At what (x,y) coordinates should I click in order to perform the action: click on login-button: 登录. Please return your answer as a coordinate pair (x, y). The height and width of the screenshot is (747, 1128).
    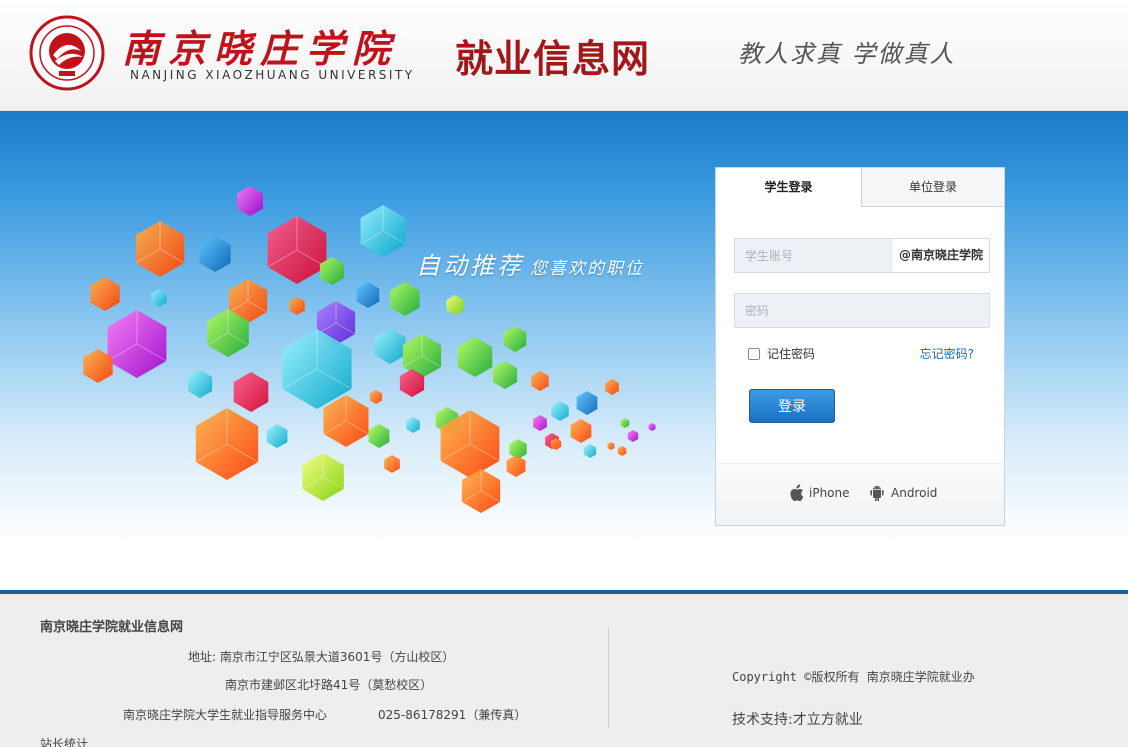
    Looking at the image, I should click on (792, 406).